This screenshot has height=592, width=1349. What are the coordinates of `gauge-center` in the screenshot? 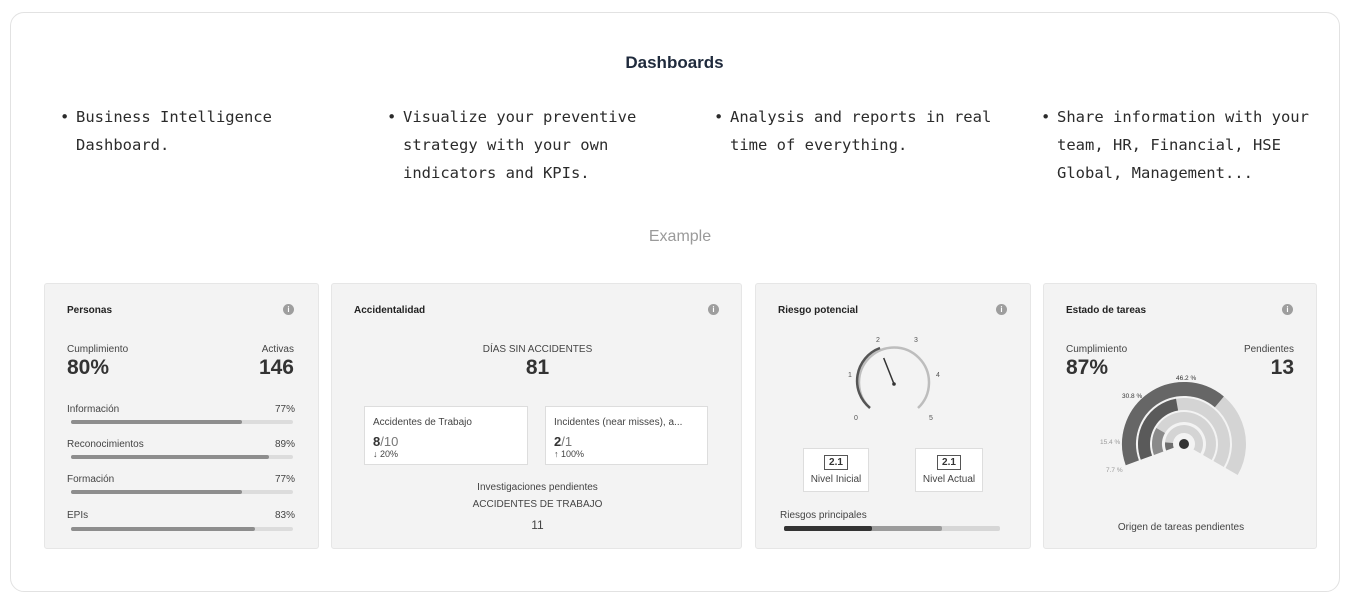 It's located at (894, 384).